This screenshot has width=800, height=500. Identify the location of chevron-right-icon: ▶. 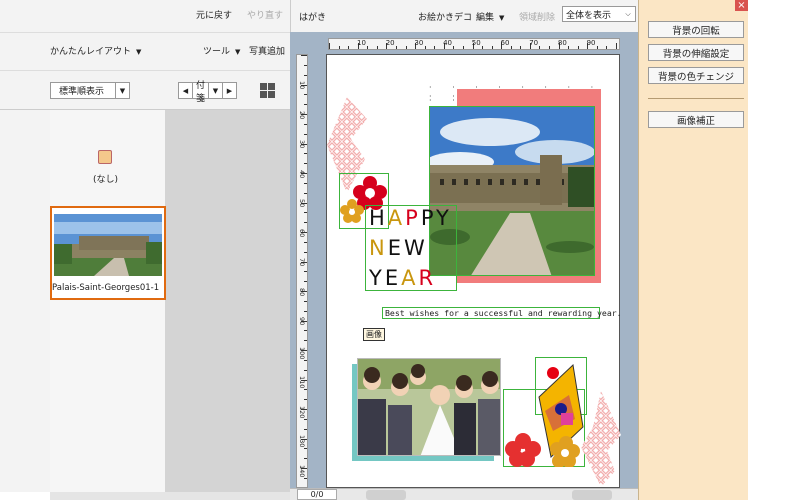
(229, 90).